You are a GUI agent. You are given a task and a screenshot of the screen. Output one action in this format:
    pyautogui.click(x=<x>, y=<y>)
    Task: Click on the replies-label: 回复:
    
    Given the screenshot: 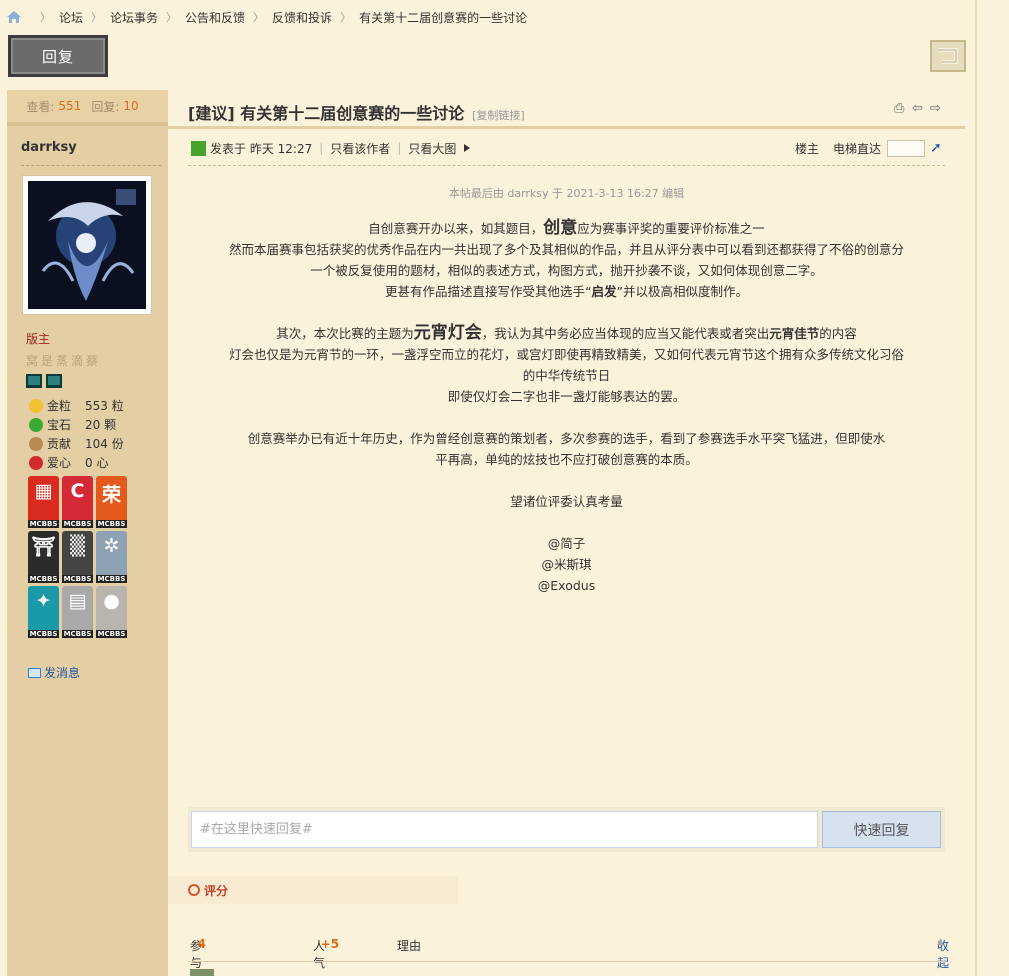 What is the action you would take?
    pyautogui.click(x=105, y=106)
    